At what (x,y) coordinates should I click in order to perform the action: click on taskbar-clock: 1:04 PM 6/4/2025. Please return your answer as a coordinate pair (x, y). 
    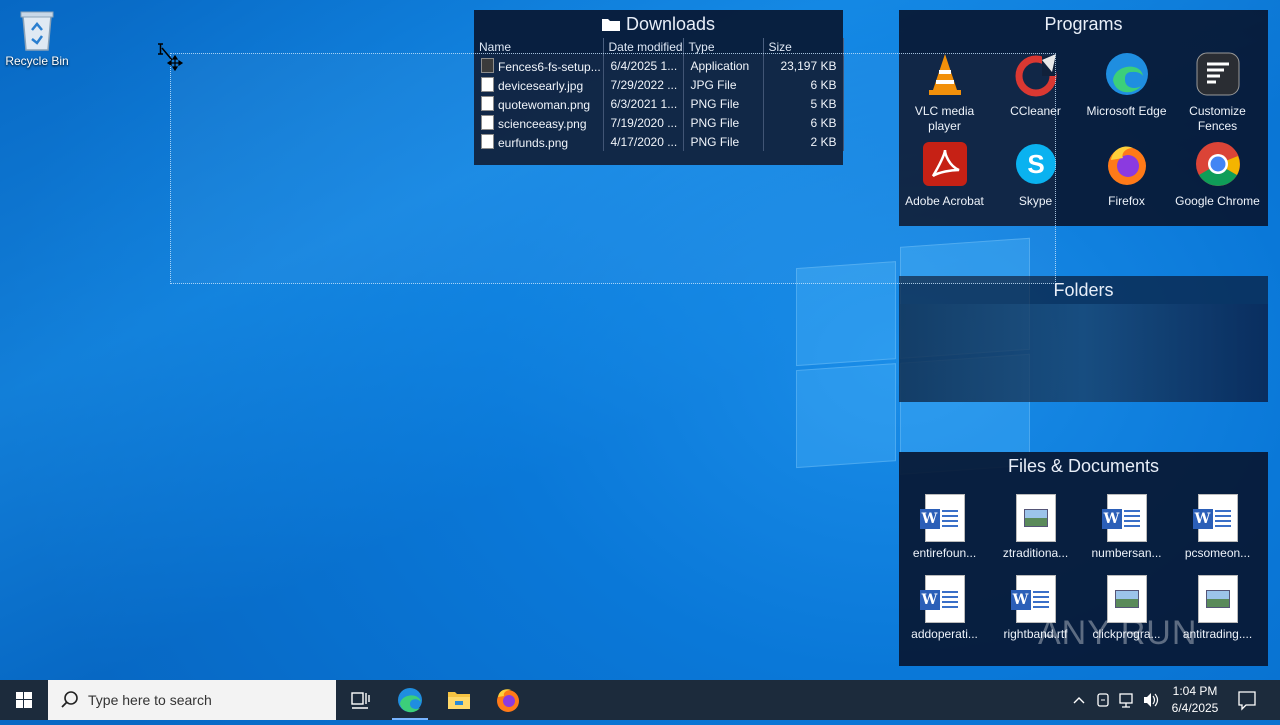
    Looking at the image, I should click on (1195, 700).